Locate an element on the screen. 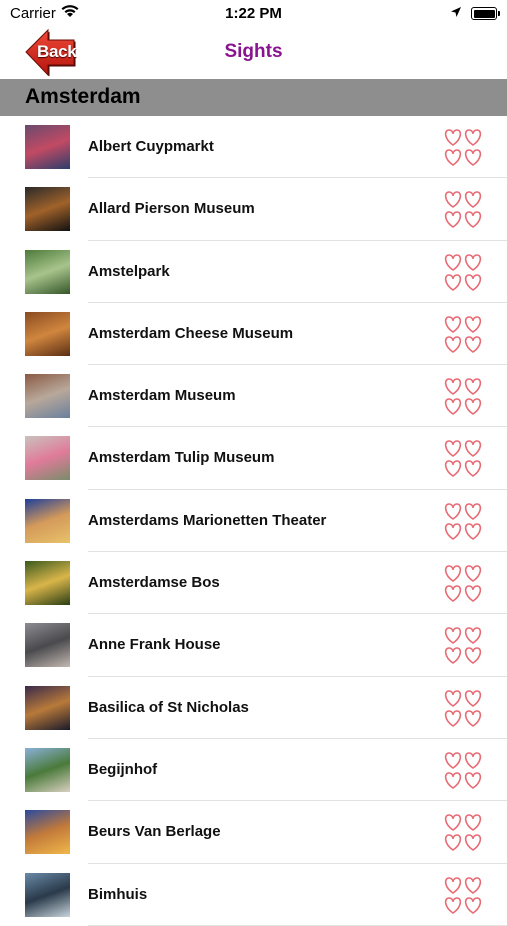 This screenshot has width=507, height=926. sight-name: Amsterdam Cheese Museum is located at coordinates (191, 333).